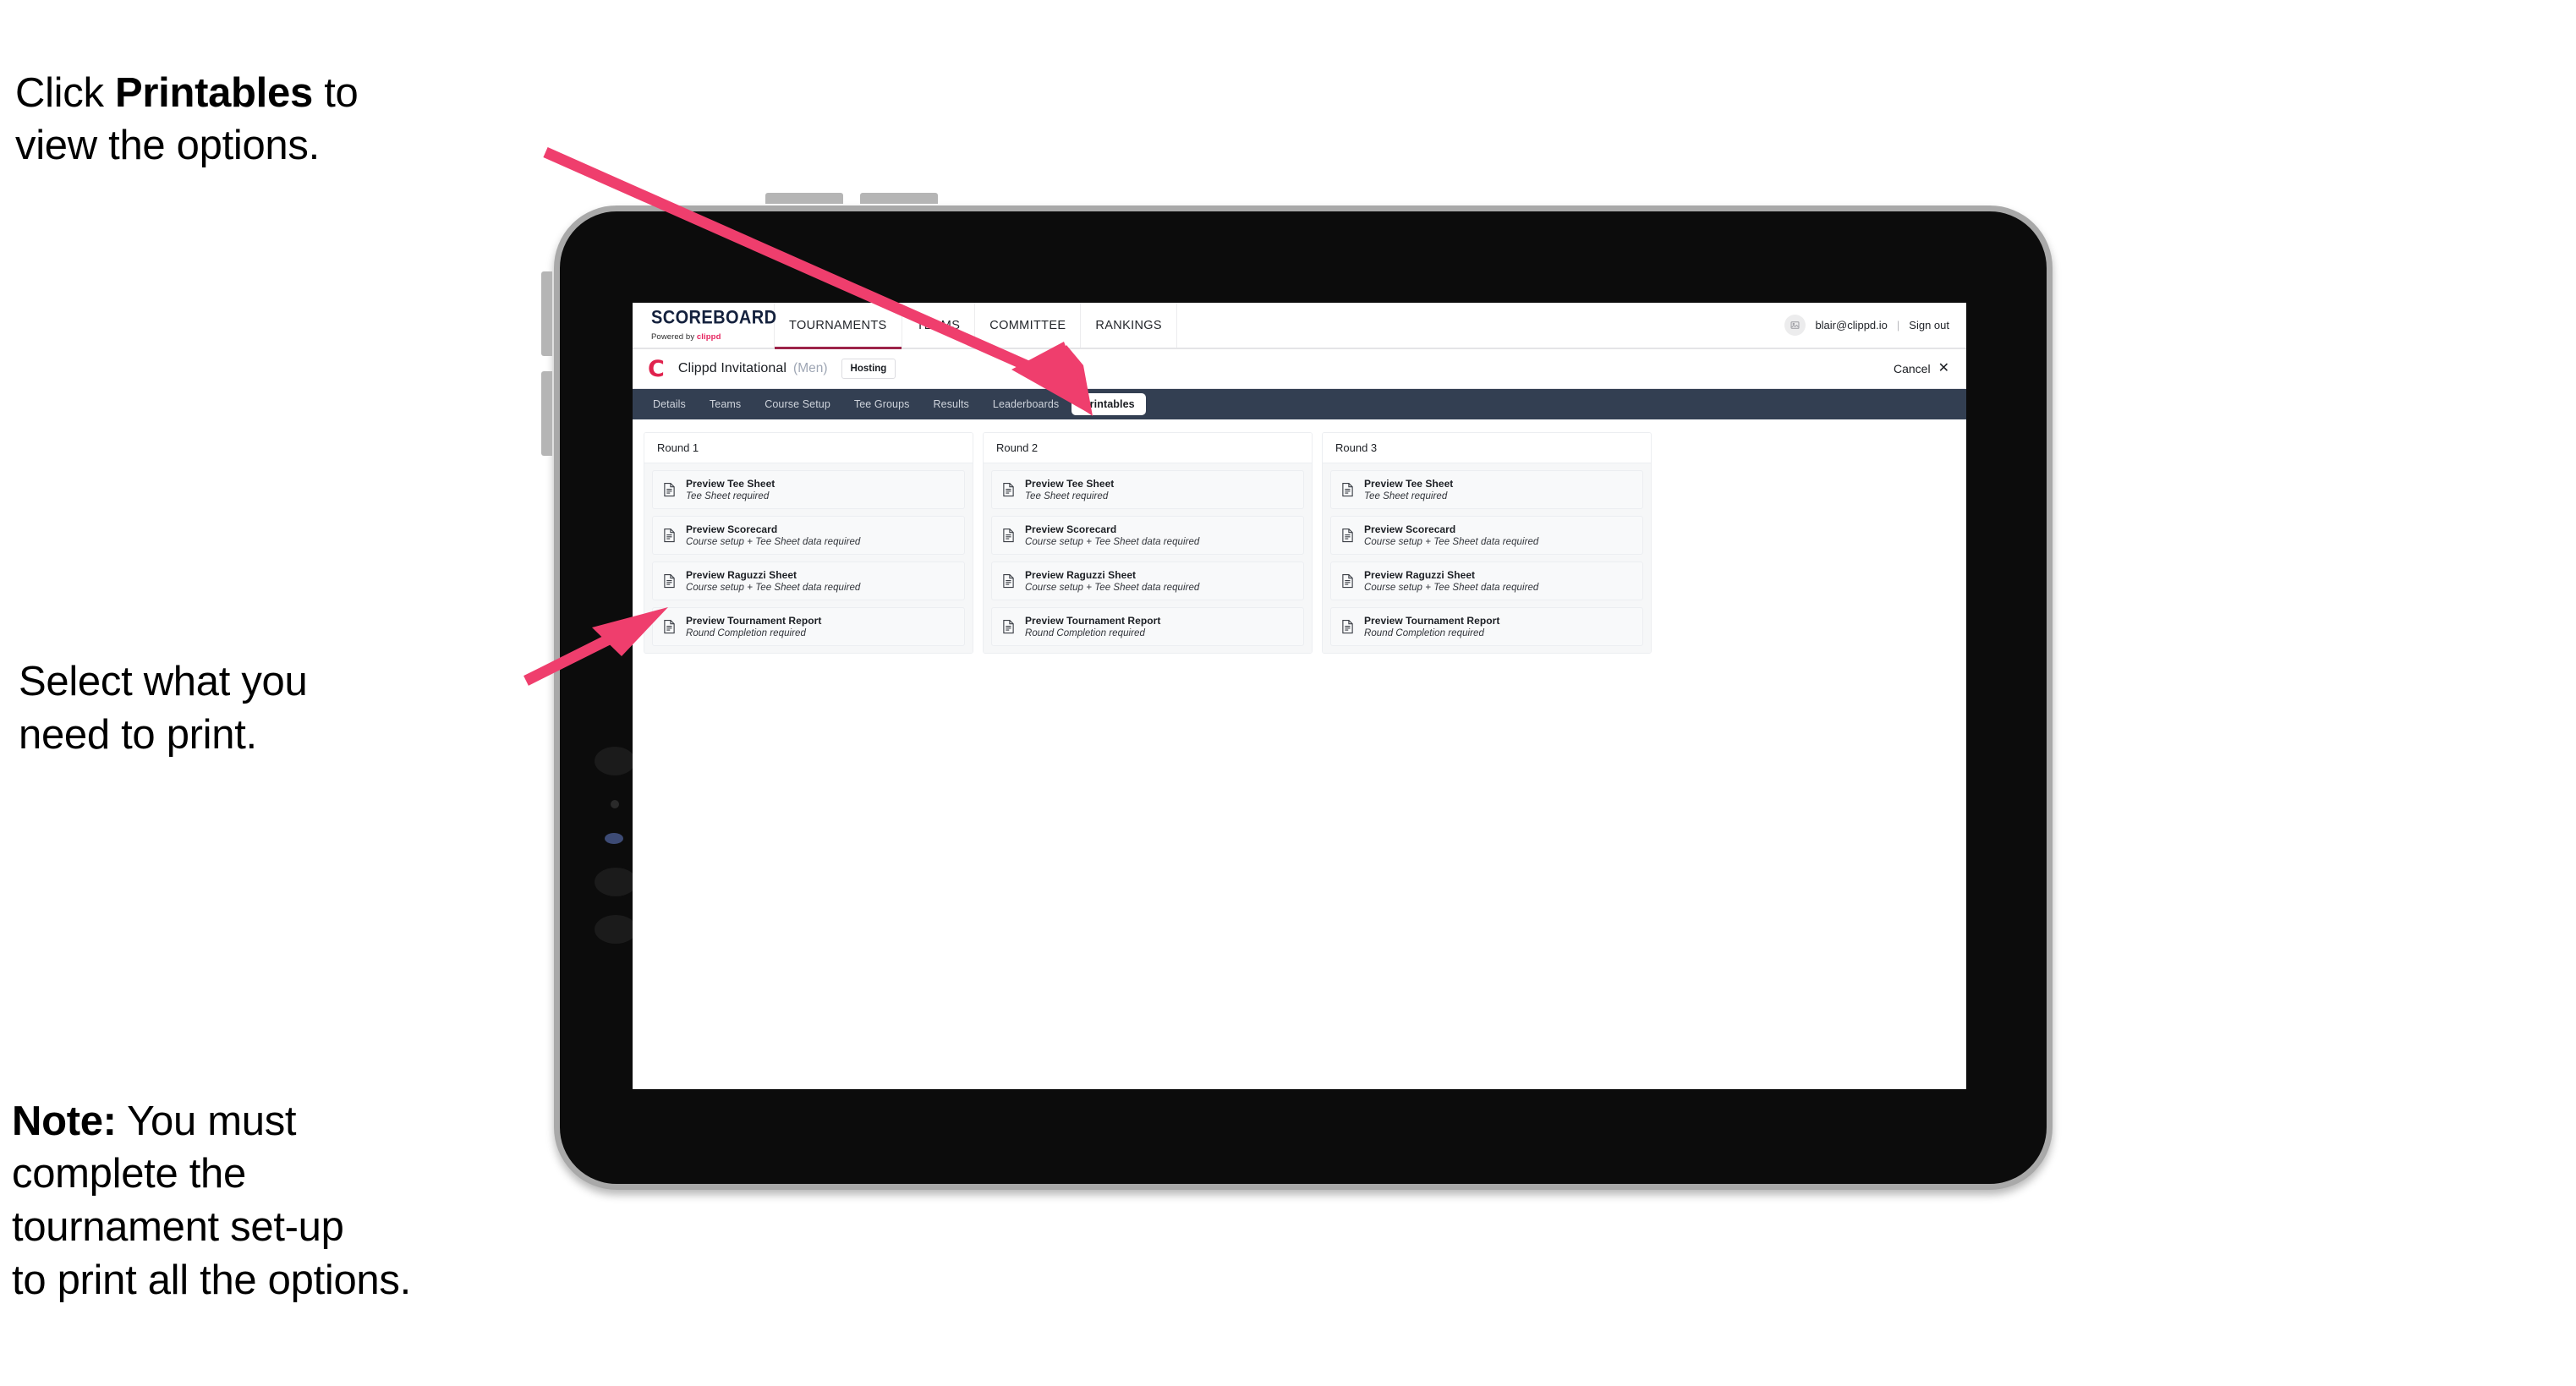 Image resolution: width=2576 pixels, height=1386 pixels. I want to click on tablet-speaker-secondary-icon, so click(616, 929).